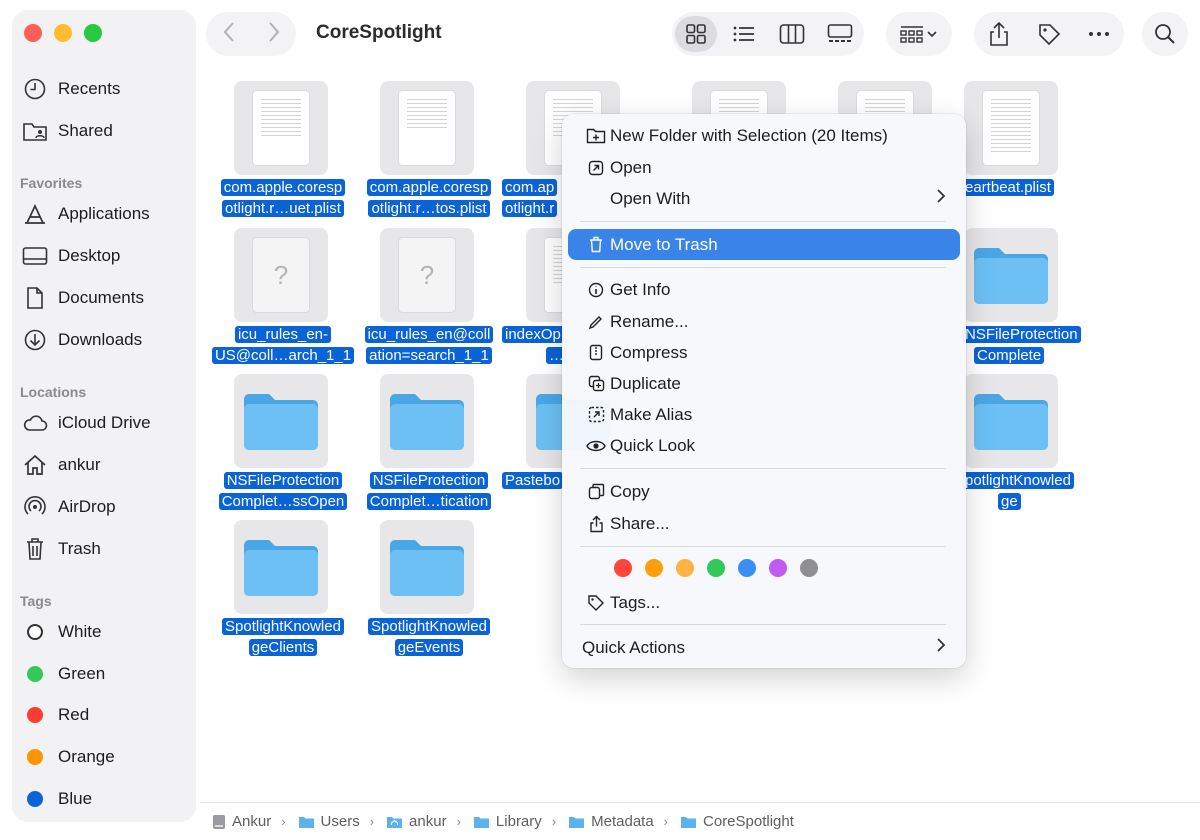 Image resolution: width=1200 pixels, height=840 pixels. Describe the element at coordinates (596, 383) in the screenshot. I see `duplicate-icon` at that location.